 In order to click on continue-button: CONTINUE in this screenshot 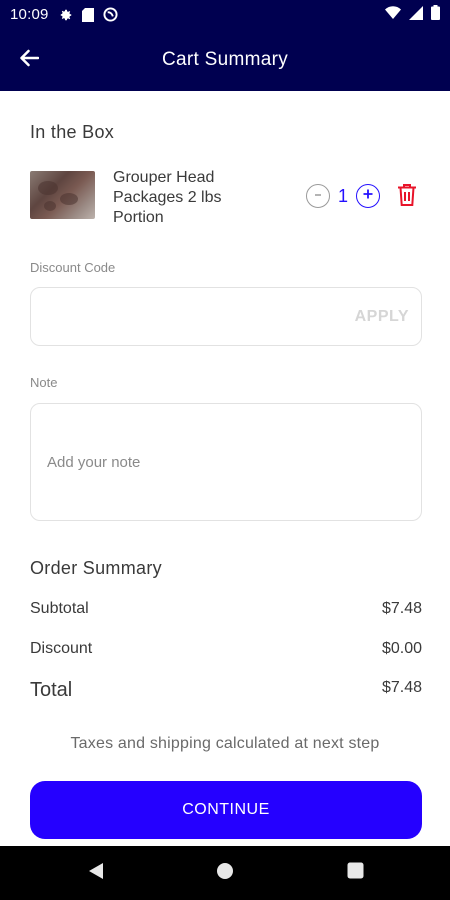, I will do `click(226, 810)`.